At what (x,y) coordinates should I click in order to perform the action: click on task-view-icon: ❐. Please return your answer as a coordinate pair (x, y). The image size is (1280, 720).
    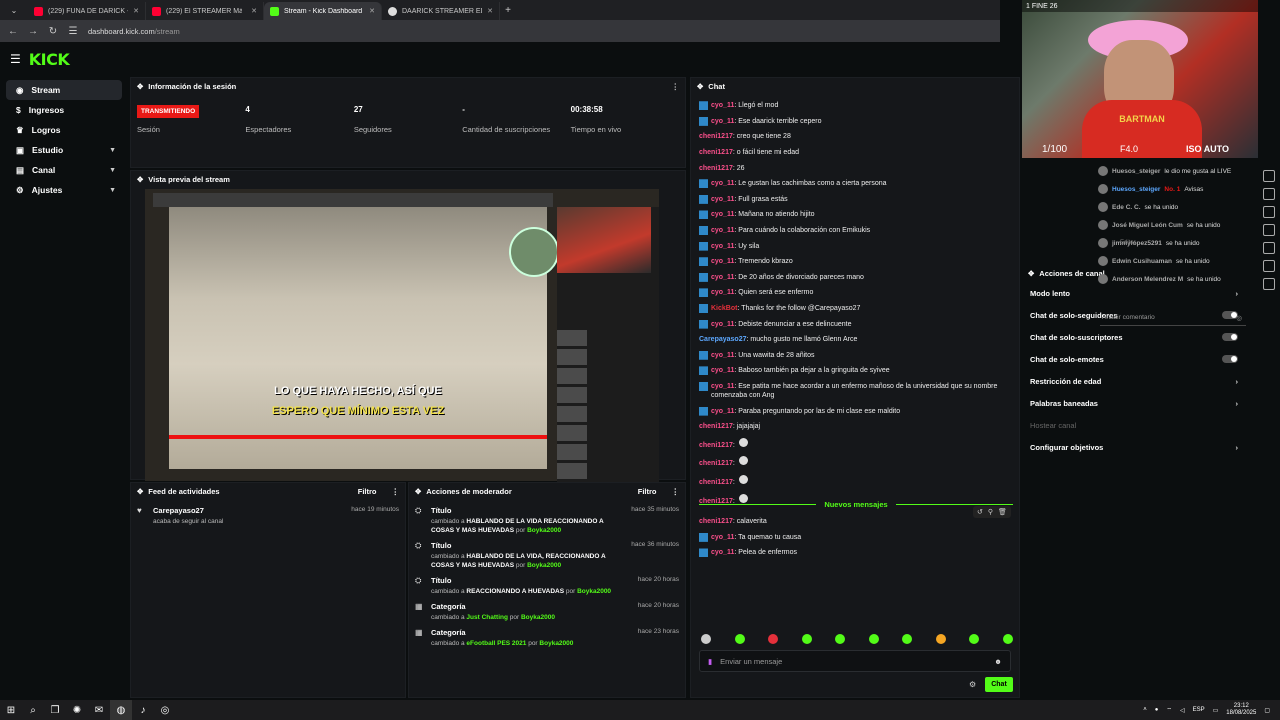
    Looking at the image, I should click on (55, 710).